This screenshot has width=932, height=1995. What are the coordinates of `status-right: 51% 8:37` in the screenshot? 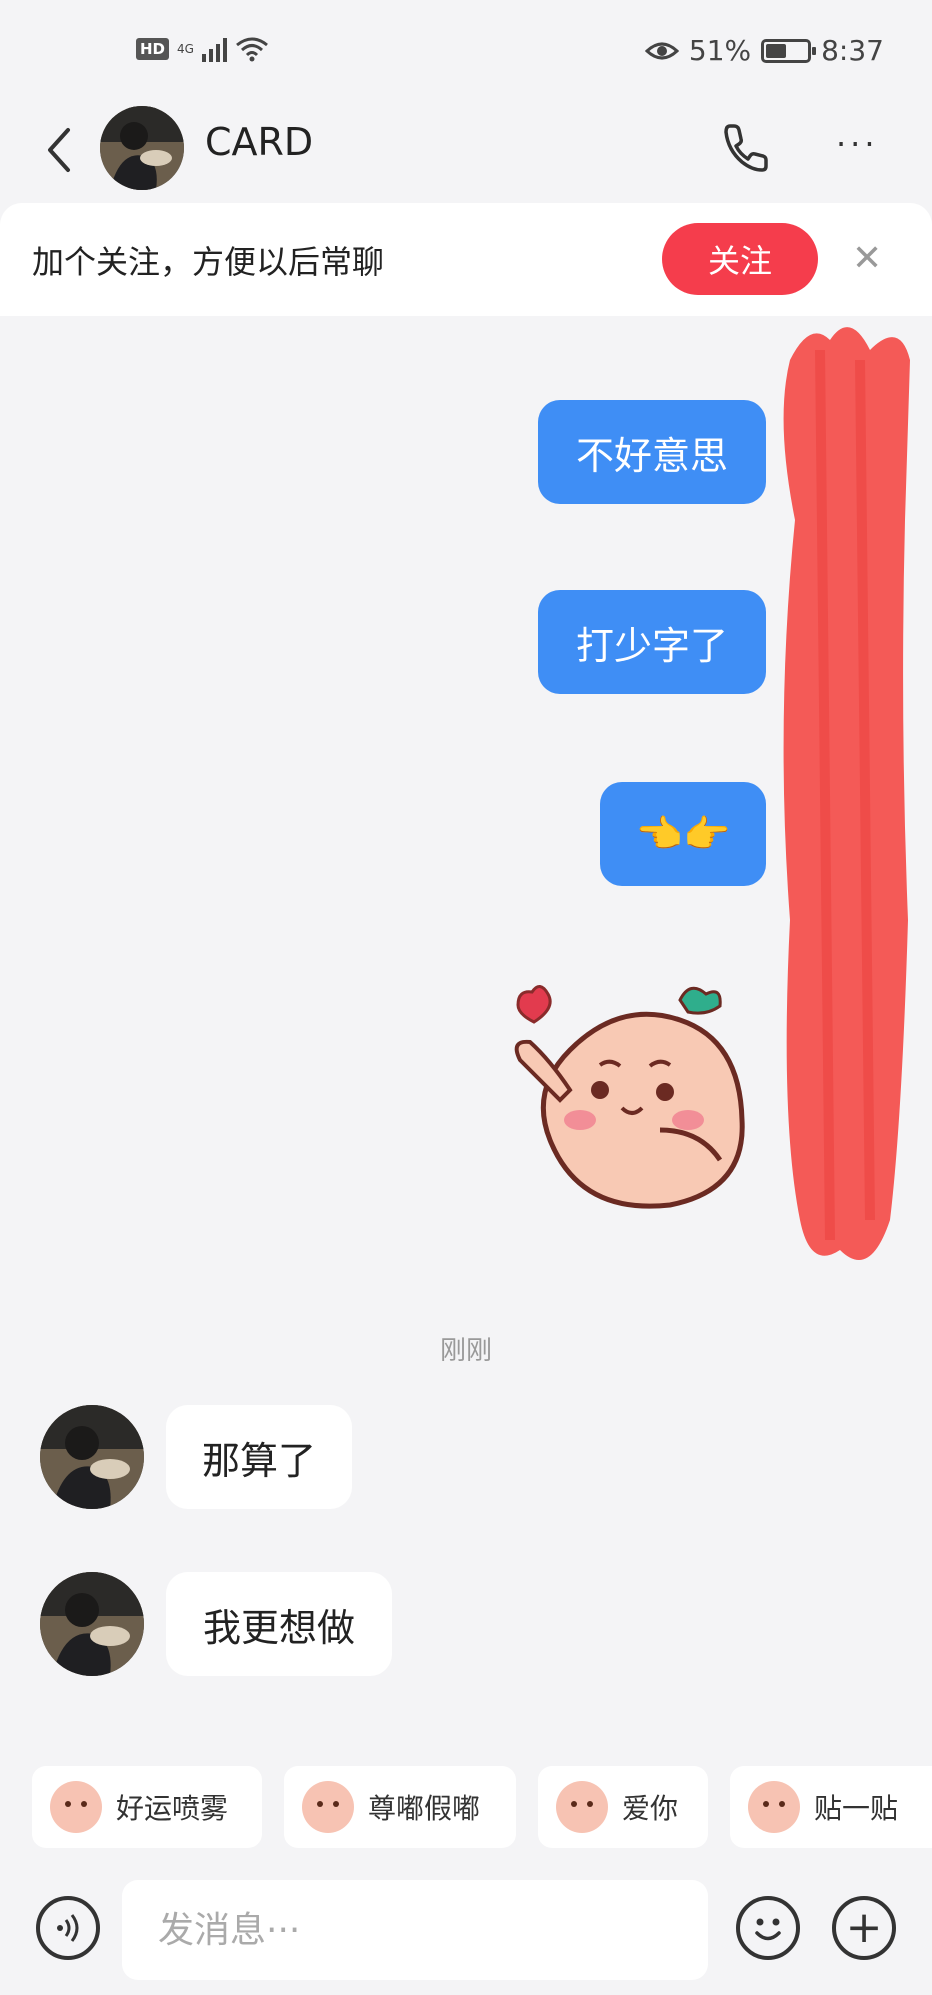 It's located at (764, 50).